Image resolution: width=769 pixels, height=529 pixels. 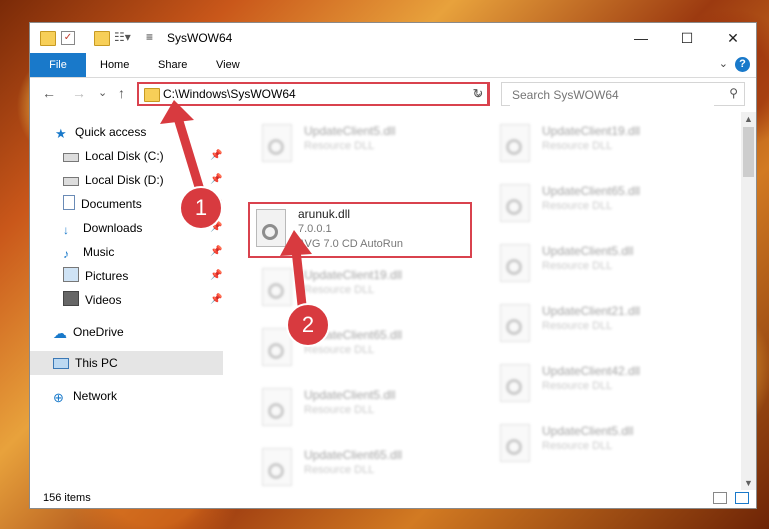 What do you see at coordinates (296, 243) in the screenshot?
I see `arrow-2-head` at bounding box center [296, 243].